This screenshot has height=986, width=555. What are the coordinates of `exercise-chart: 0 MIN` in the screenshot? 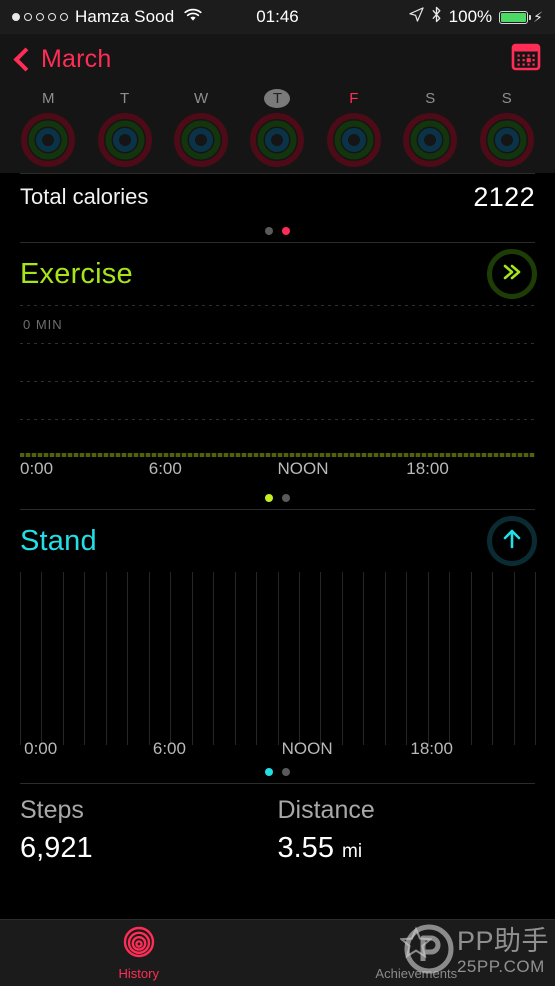 It's located at (277, 381).